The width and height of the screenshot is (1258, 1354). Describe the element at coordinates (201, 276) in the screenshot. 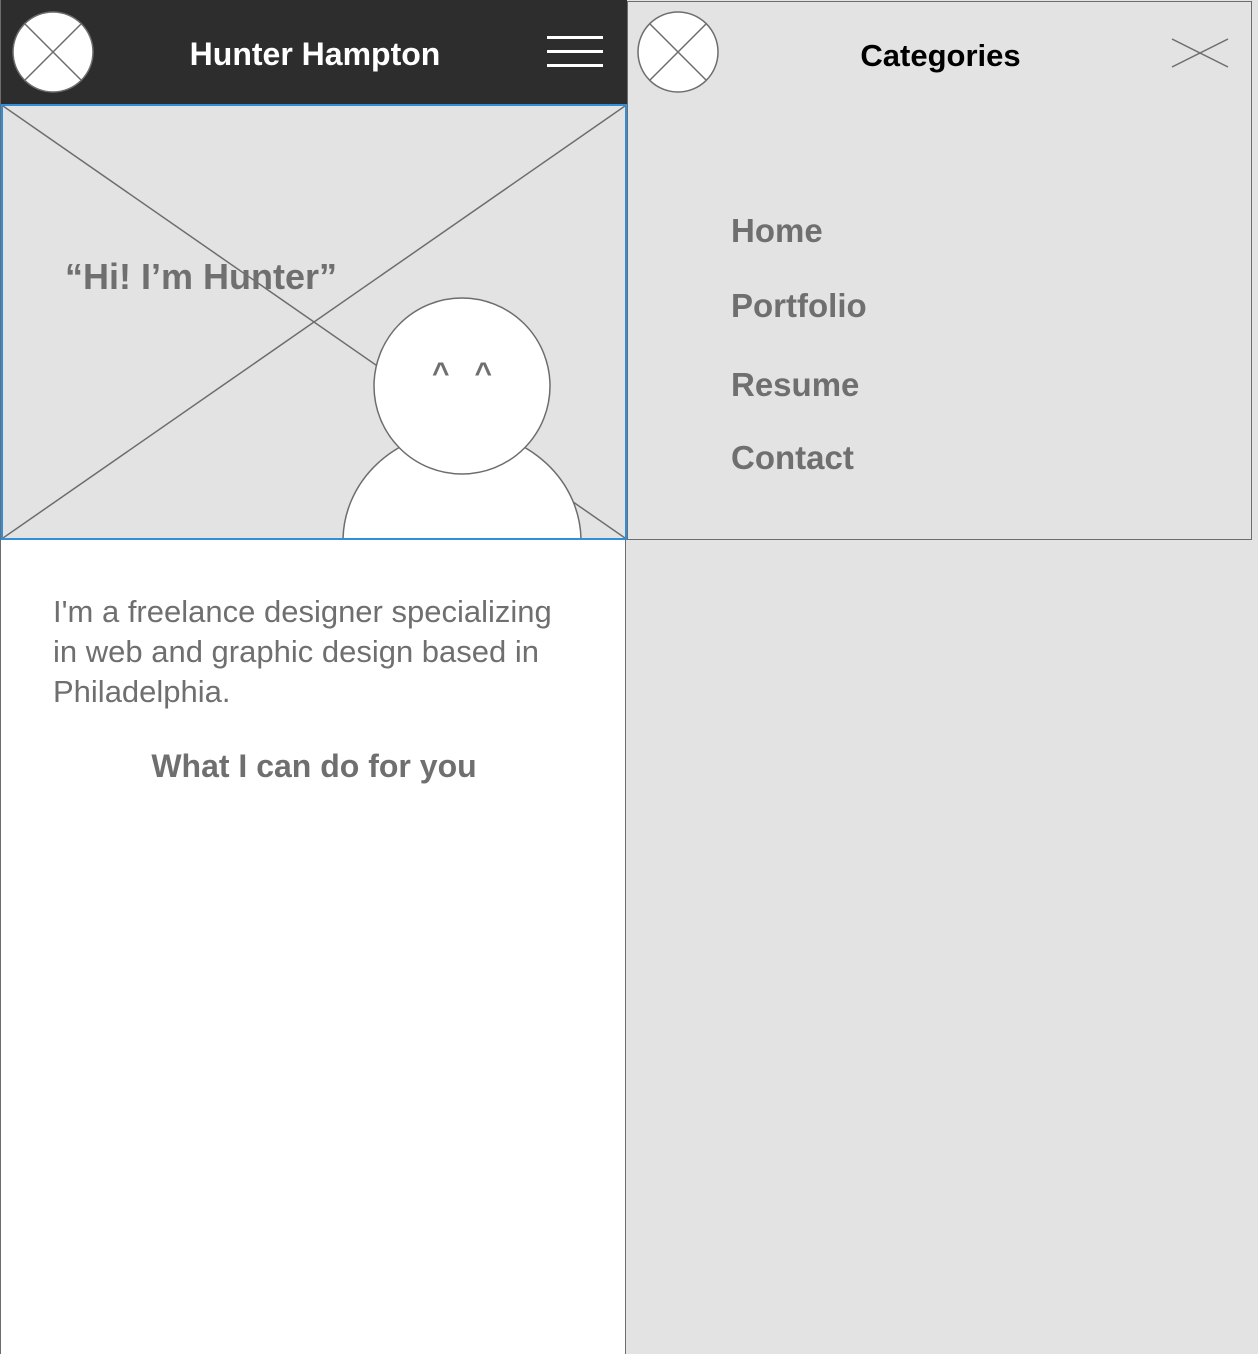

I see `hero-quote: “Hi! I’m Hunter”` at that location.